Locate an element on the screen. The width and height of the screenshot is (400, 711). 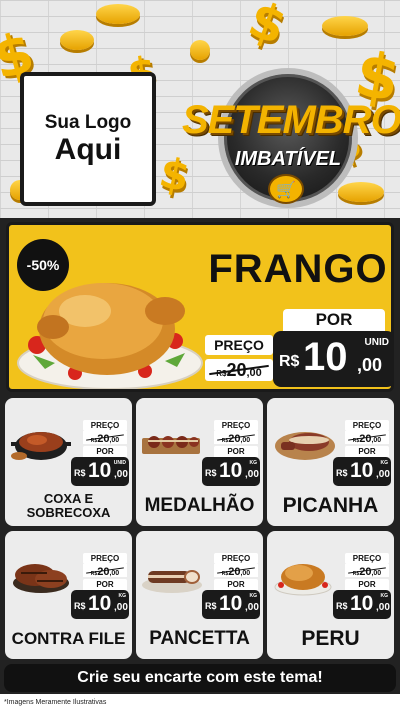
product-name: MEDALHÃO is located at coordinates (199, 505).